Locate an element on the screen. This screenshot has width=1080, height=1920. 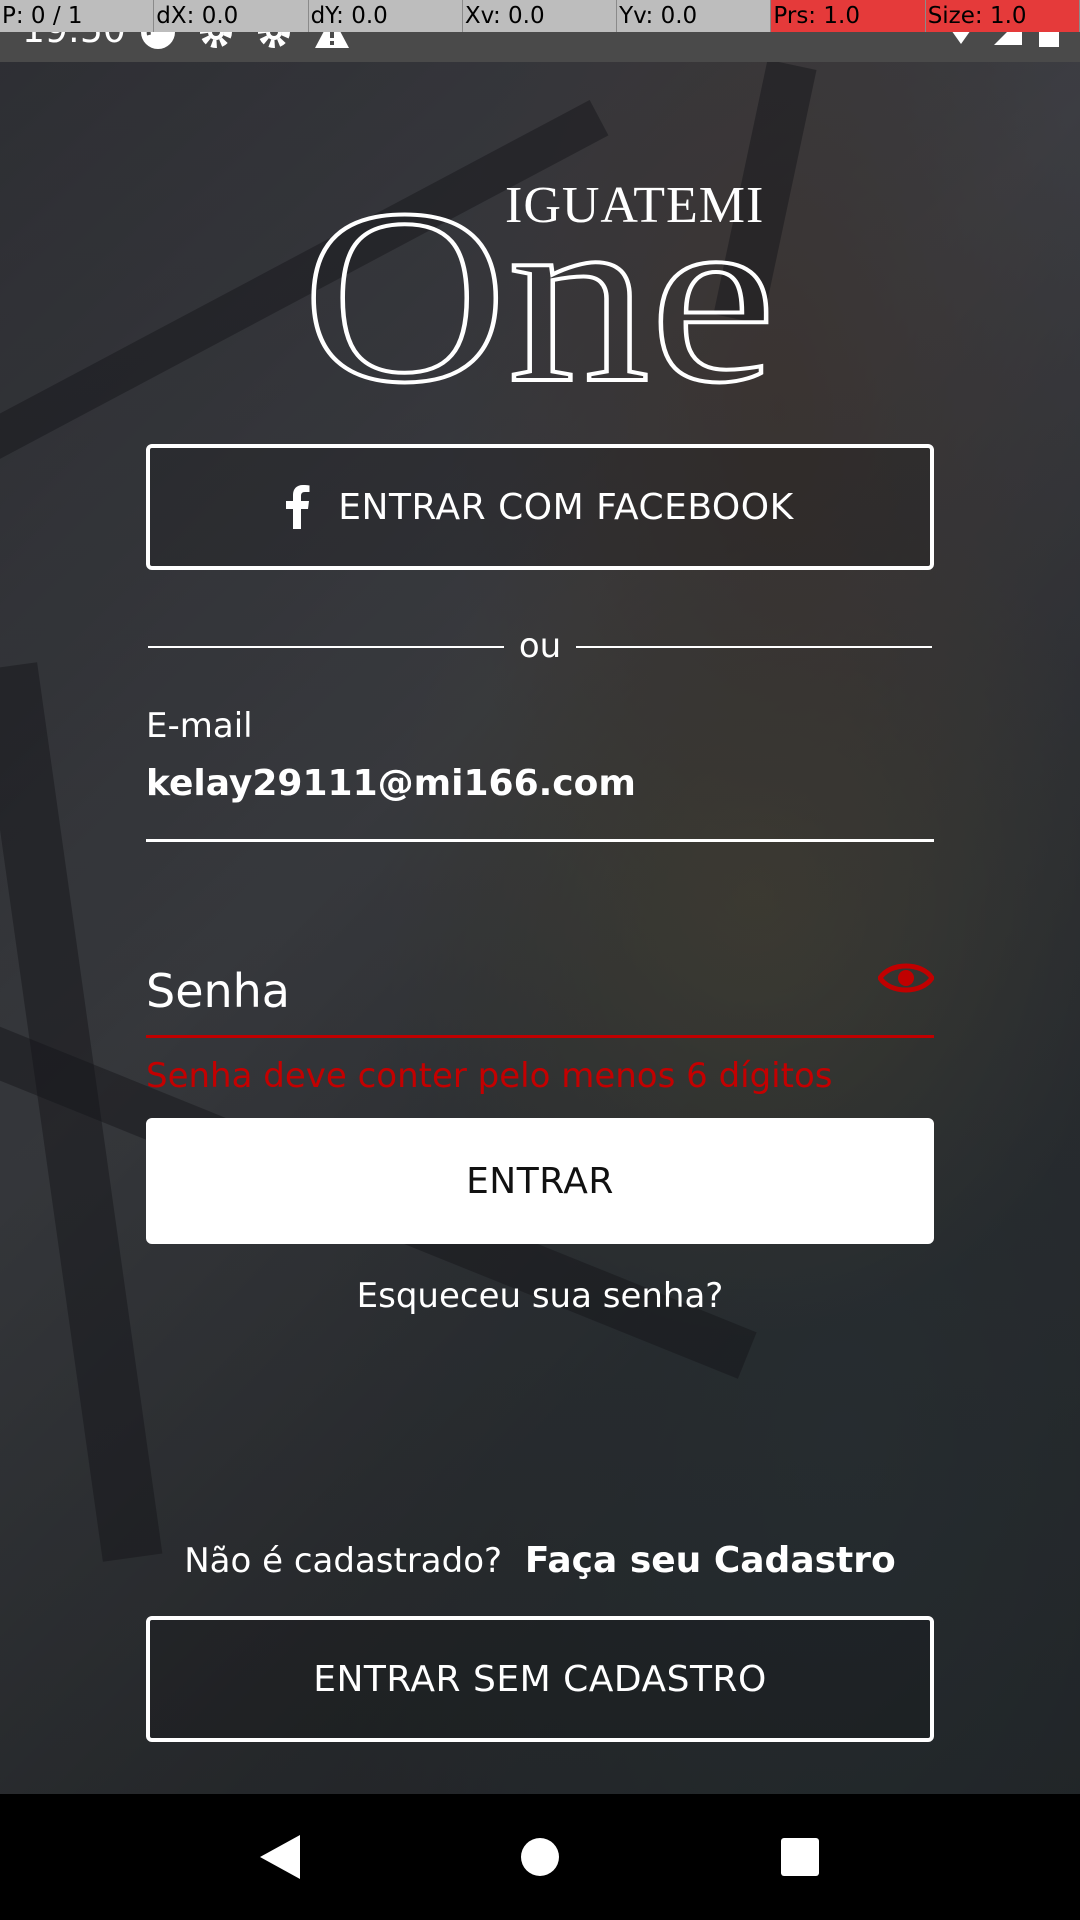
home-icon is located at coordinates (540, 1857).